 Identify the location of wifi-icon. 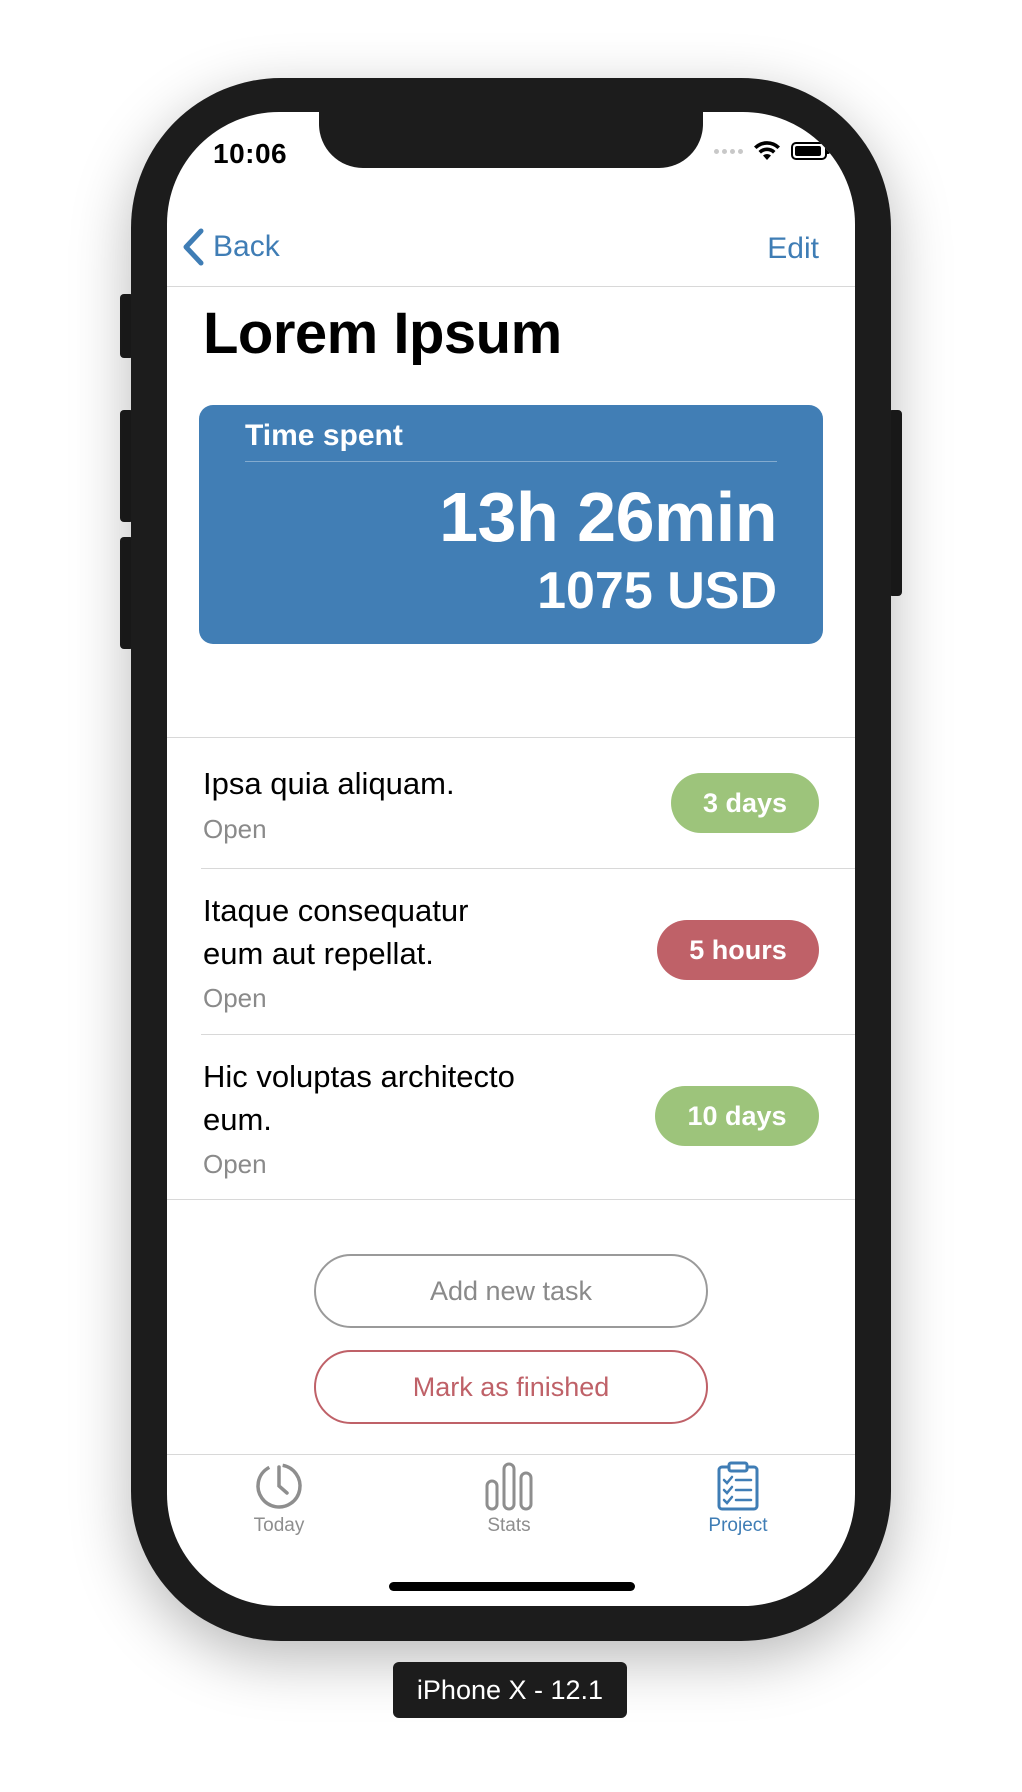
(767, 150).